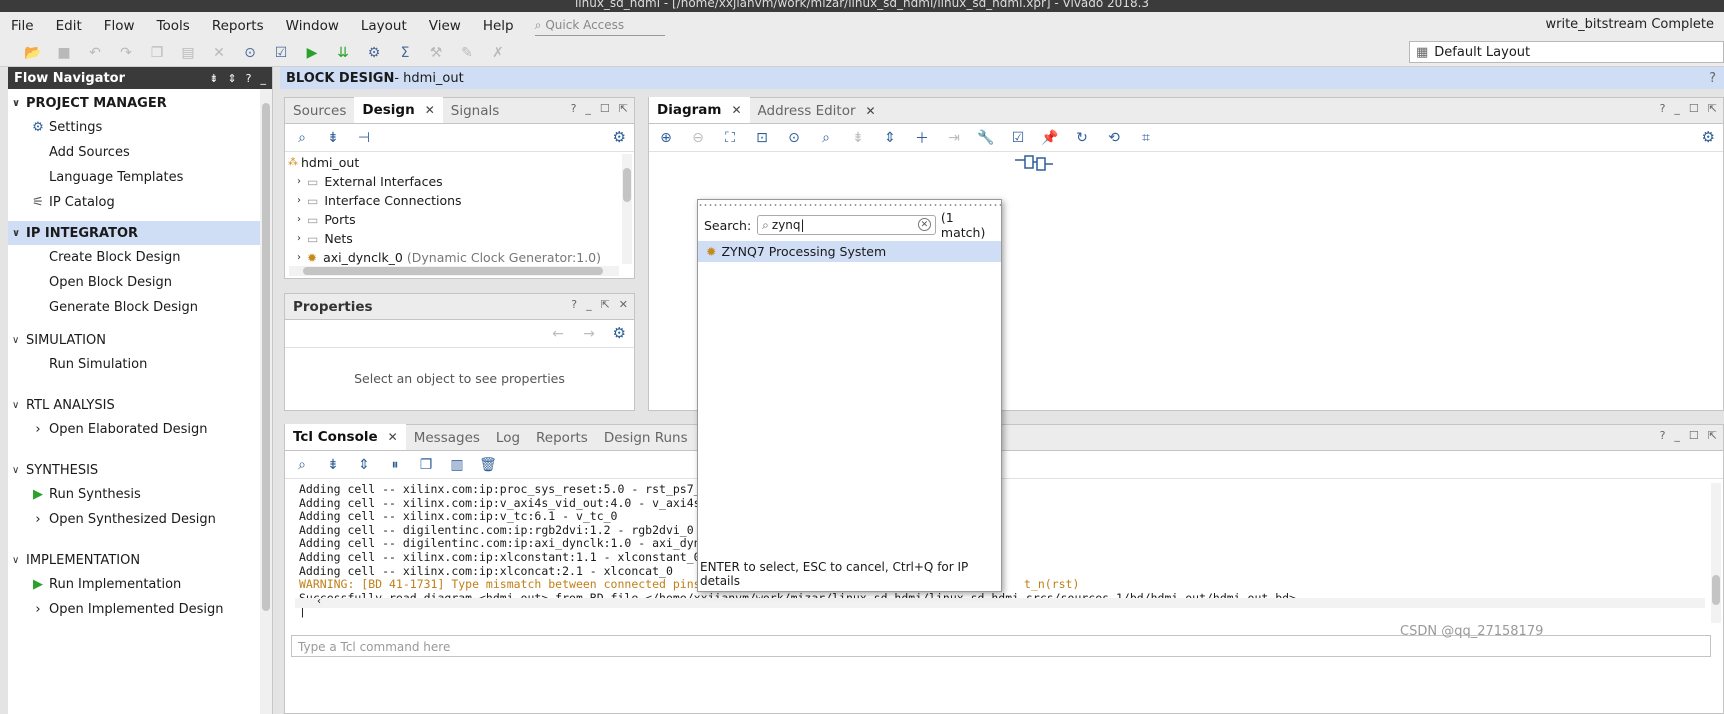 The image size is (1724, 714). What do you see at coordinates (140, 307) in the screenshot?
I see `nav-generate-block-design: Generate Block Design` at bounding box center [140, 307].